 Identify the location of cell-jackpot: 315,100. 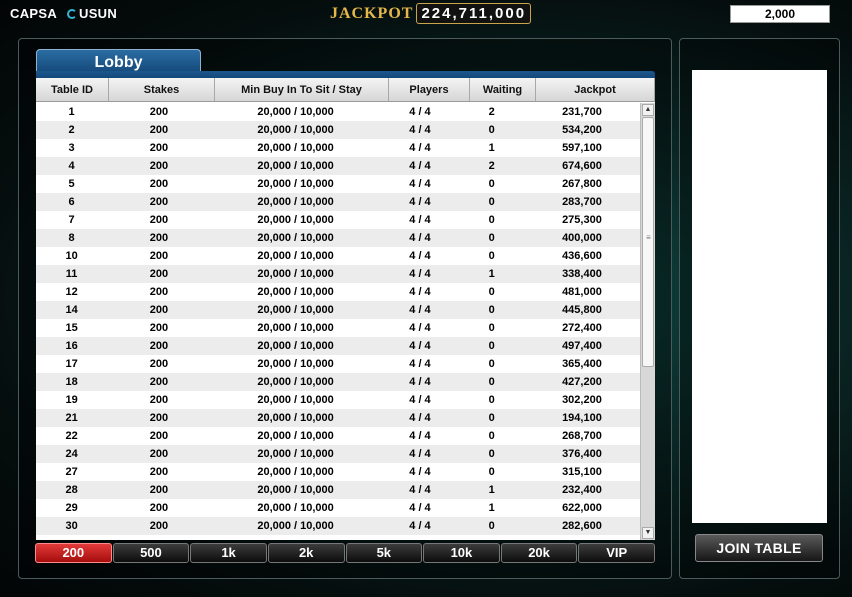
(582, 472).